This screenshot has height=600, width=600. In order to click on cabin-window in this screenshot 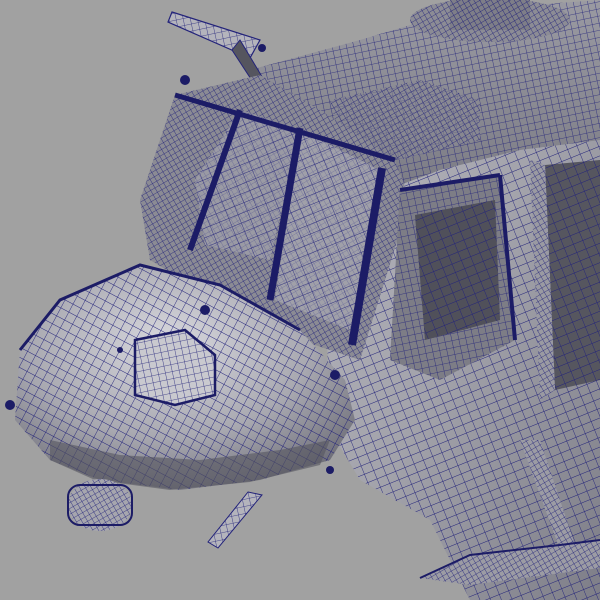, I will do `click(565, 280)`.